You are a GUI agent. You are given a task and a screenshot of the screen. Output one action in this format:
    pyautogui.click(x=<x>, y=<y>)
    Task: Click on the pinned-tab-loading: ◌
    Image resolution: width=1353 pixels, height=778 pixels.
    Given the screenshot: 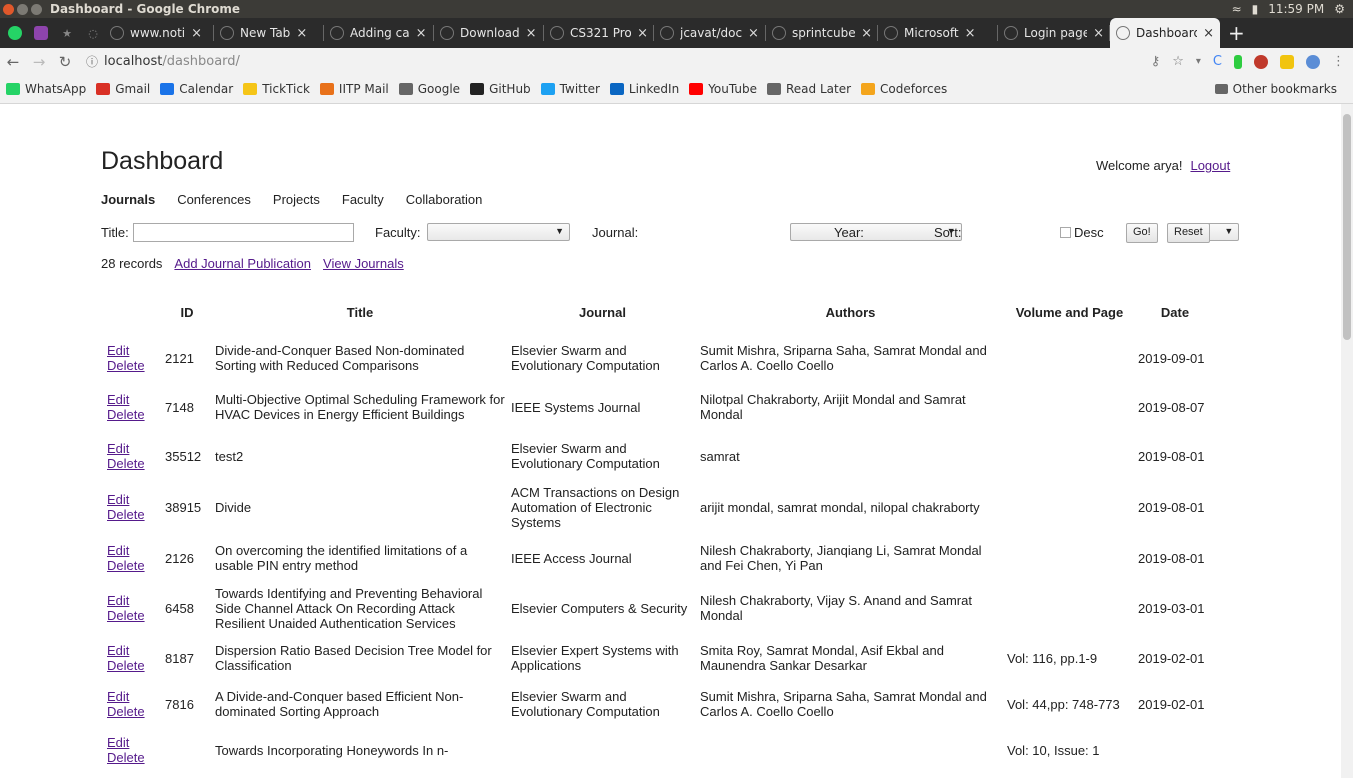 What is the action you would take?
    pyautogui.click(x=93, y=33)
    